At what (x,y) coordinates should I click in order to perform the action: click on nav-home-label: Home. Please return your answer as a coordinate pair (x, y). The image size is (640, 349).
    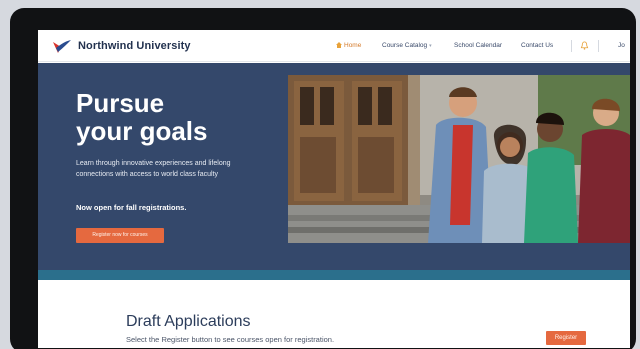
    Looking at the image, I should click on (353, 45).